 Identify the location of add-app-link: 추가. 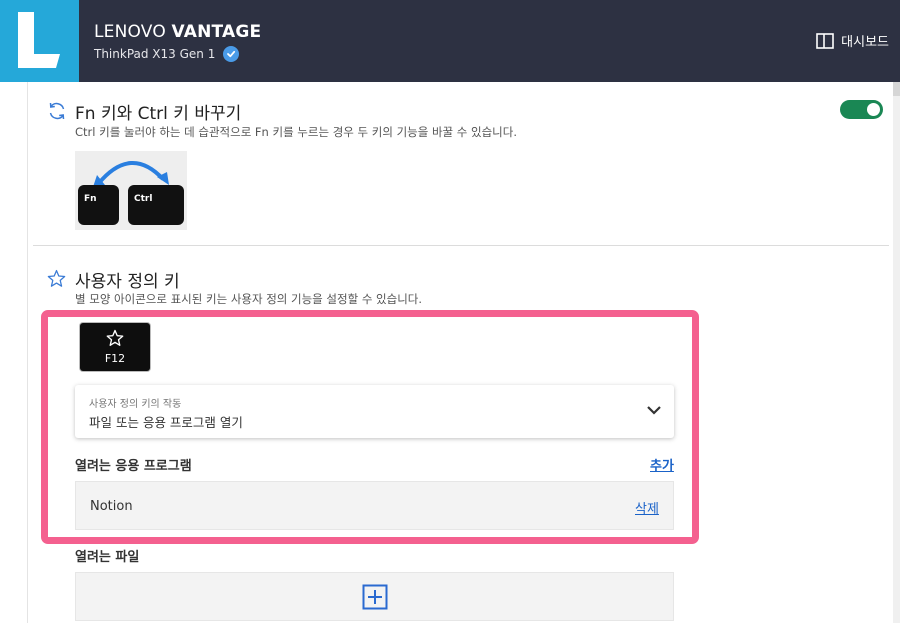
(662, 464).